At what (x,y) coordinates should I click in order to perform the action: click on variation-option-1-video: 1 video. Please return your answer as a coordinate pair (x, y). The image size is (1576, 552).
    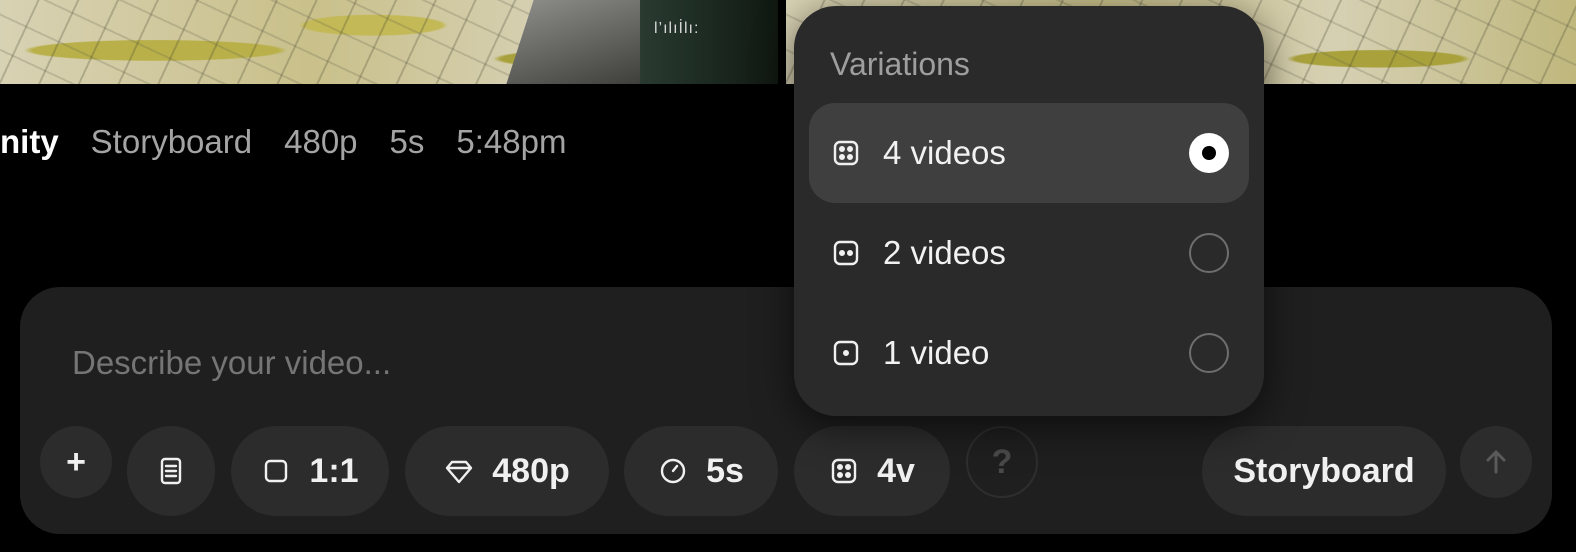
    Looking at the image, I should click on (1029, 353).